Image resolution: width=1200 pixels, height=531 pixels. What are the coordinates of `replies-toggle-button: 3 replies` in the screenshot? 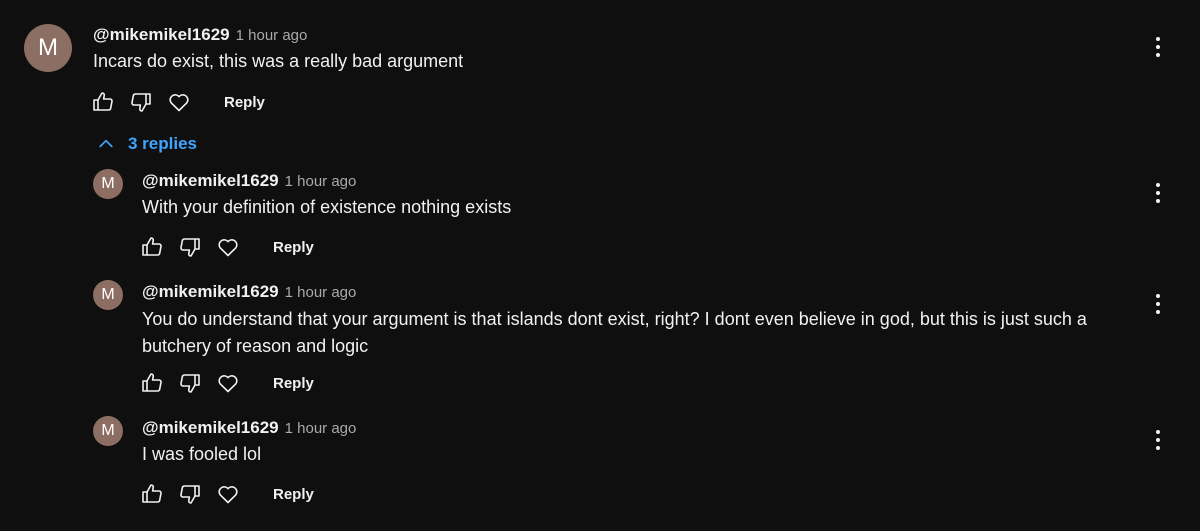 It's located at (146, 144).